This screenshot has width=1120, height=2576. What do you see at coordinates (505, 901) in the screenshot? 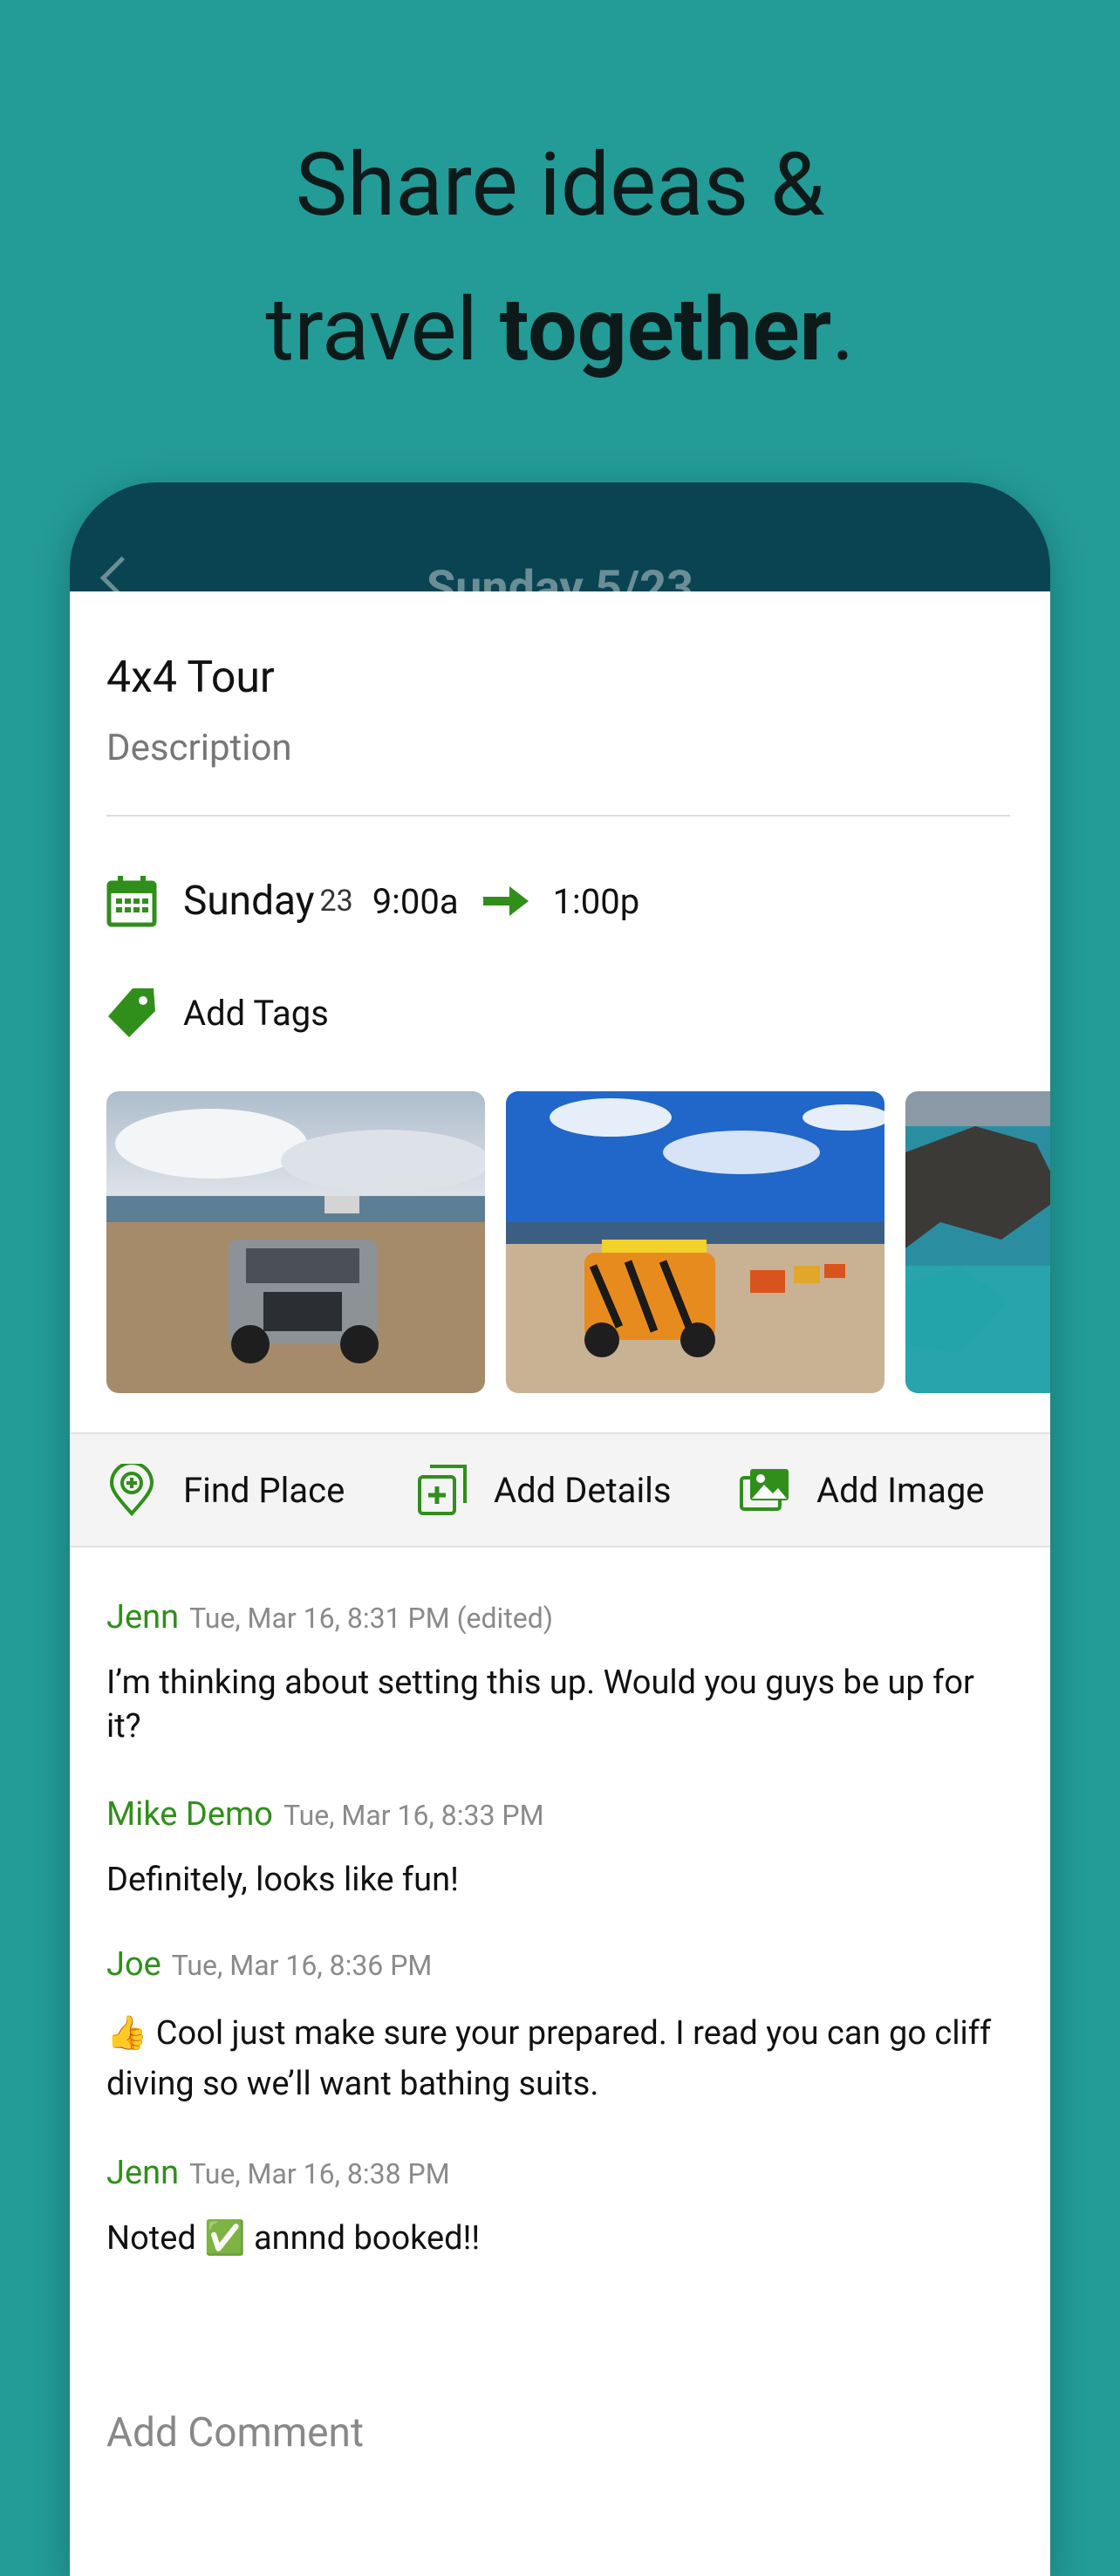
I see `arrow-right-icon` at bounding box center [505, 901].